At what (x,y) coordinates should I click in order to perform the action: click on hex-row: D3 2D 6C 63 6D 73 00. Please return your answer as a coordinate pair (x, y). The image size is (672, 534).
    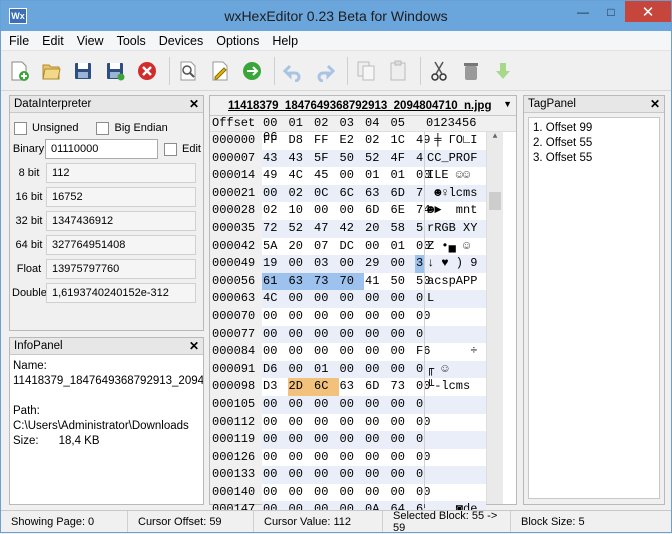
    Looking at the image, I should click on (346, 387).